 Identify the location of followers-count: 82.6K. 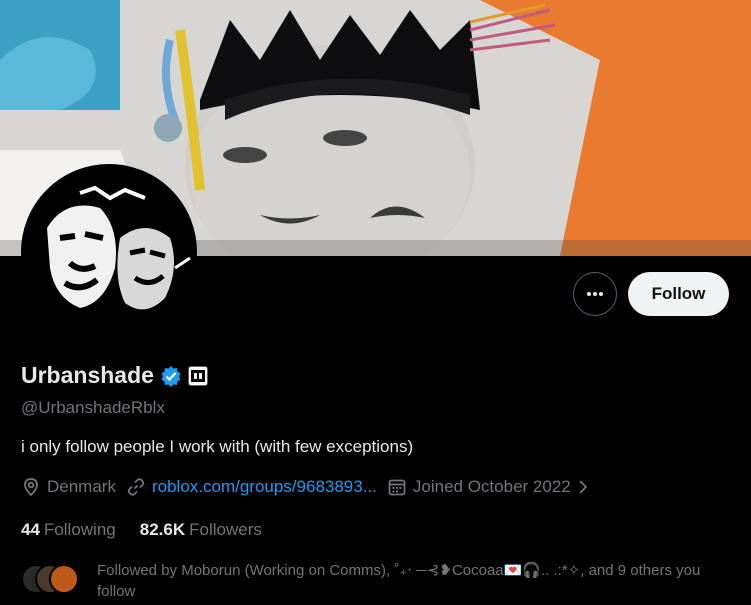
(162, 529).